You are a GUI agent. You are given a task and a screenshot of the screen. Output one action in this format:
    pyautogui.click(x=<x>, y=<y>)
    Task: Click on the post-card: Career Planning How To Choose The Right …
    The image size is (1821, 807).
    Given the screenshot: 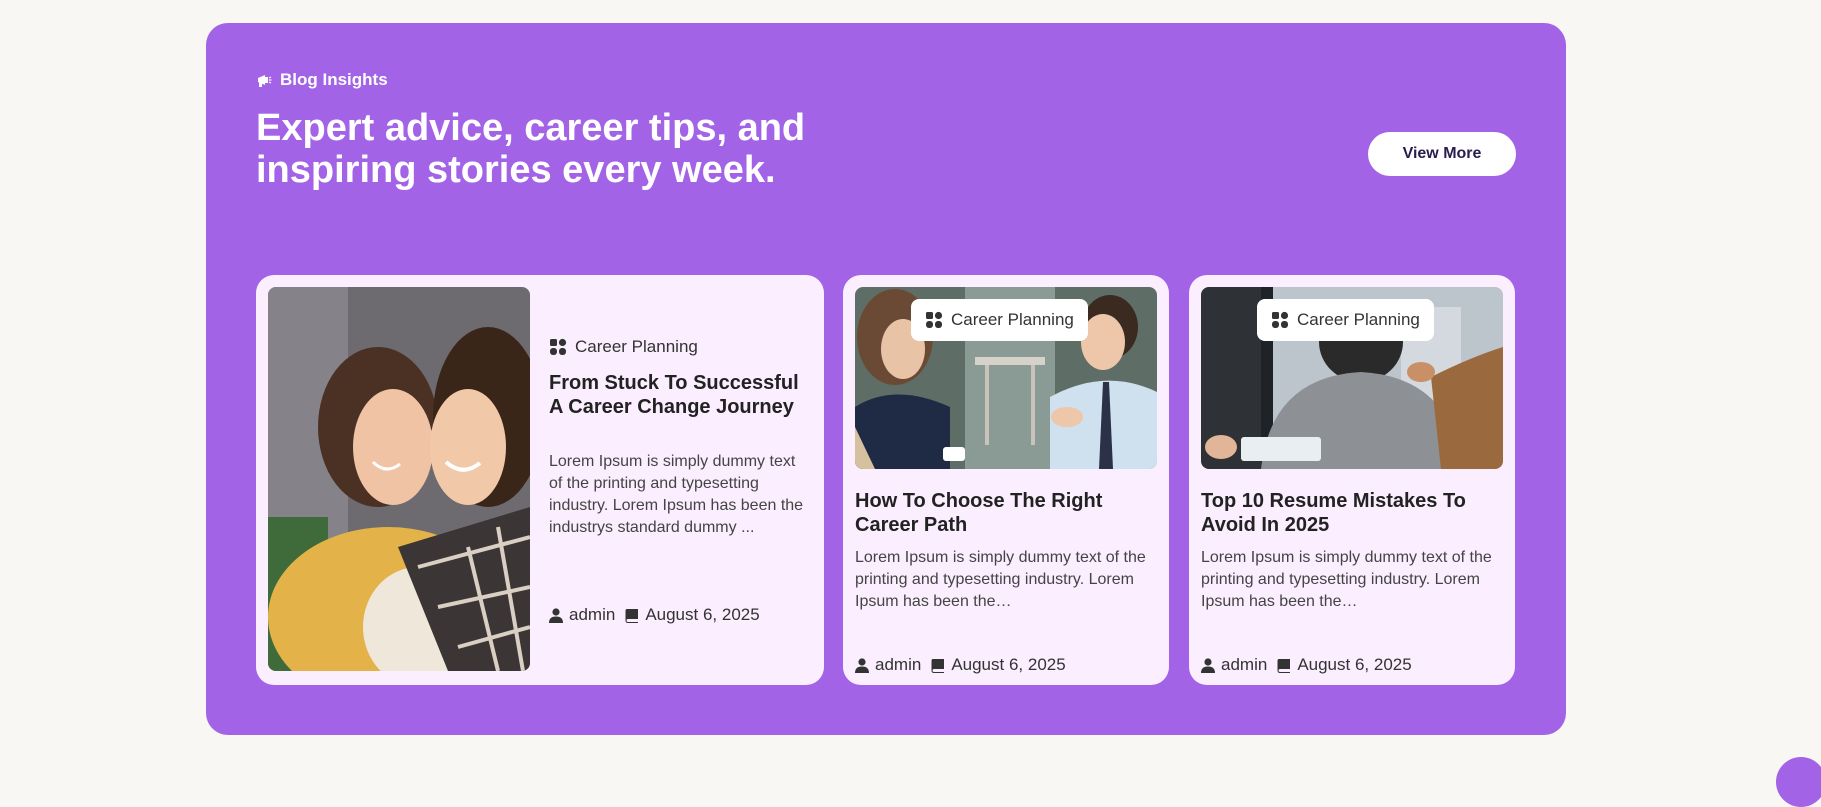 What is the action you would take?
    pyautogui.click(x=1006, y=480)
    